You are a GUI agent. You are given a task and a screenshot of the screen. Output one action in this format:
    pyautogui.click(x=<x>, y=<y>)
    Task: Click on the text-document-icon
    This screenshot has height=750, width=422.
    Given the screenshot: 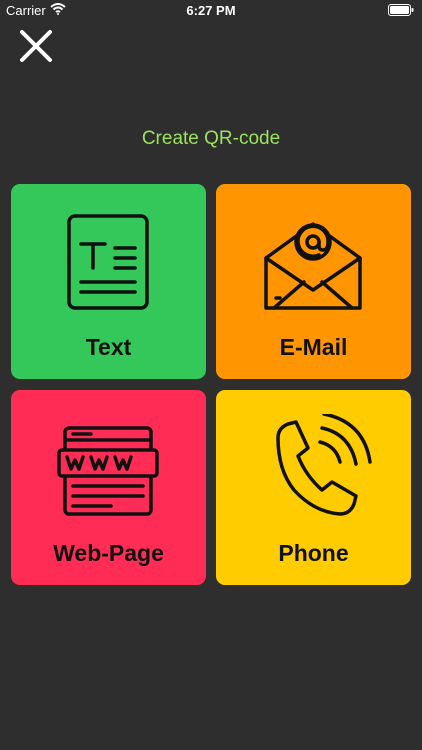 What is the action you would take?
    pyautogui.click(x=108, y=263)
    